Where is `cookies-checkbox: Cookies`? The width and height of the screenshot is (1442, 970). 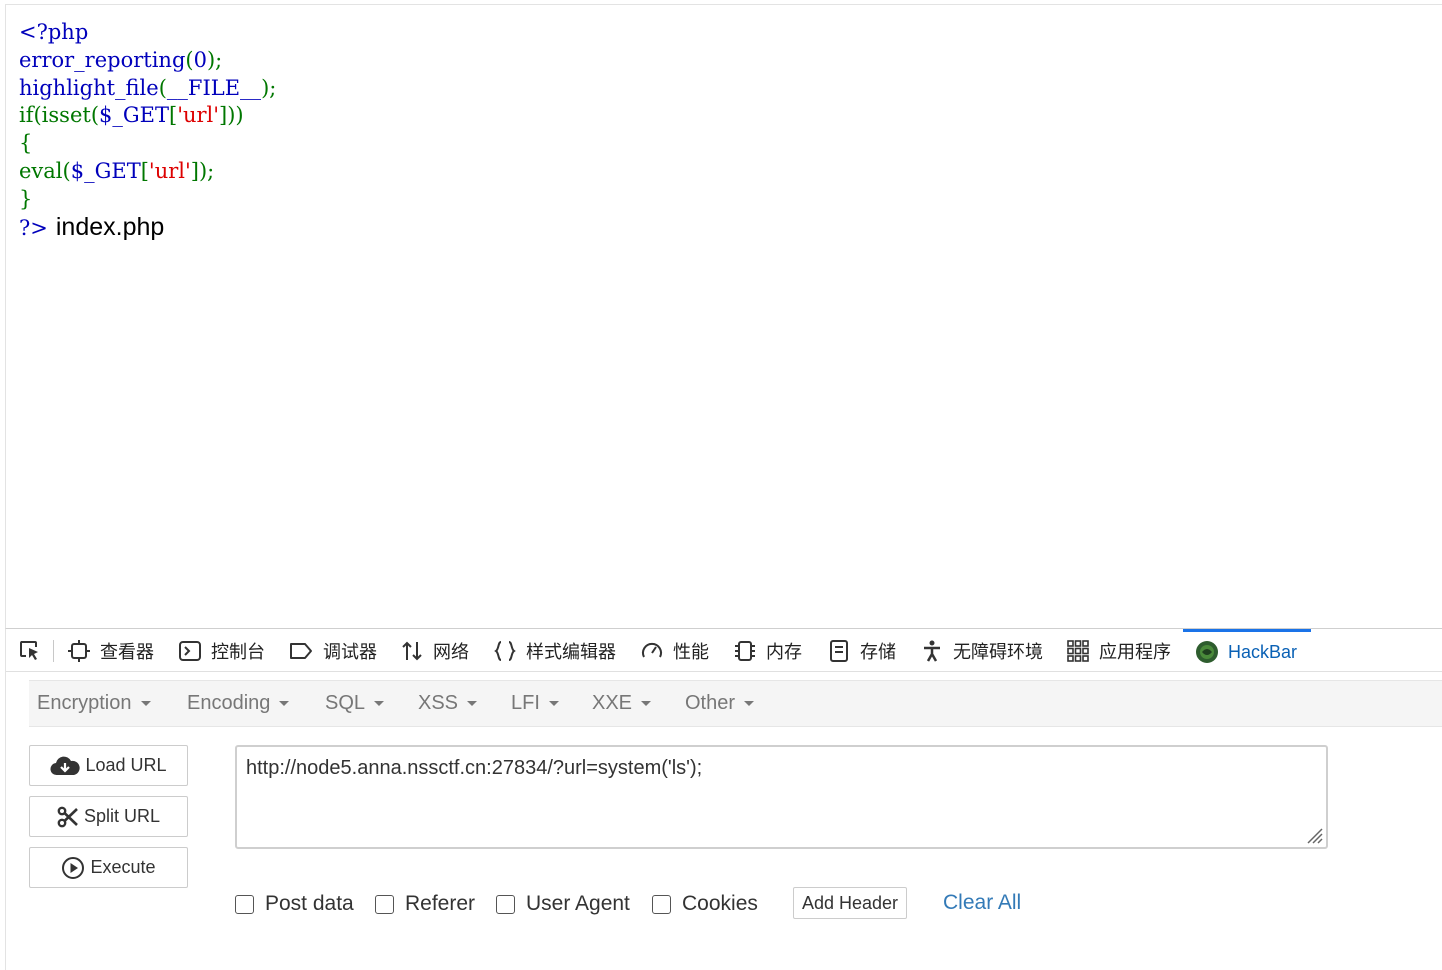 cookies-checkbox: Cookies is located at coordinates (705, 904).